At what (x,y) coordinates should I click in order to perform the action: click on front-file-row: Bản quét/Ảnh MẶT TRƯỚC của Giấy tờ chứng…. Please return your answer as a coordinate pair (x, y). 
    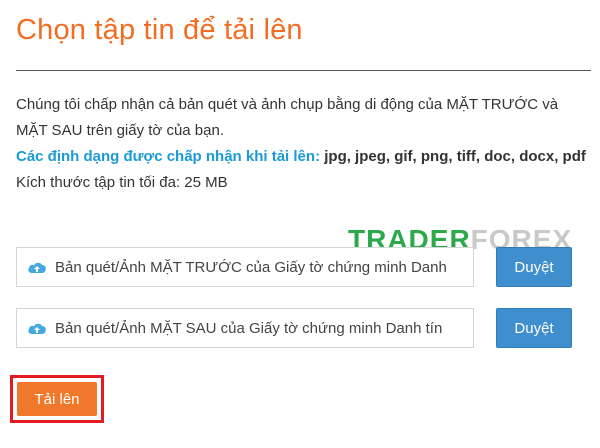
    Looking at the image, I should click on (296, 268).